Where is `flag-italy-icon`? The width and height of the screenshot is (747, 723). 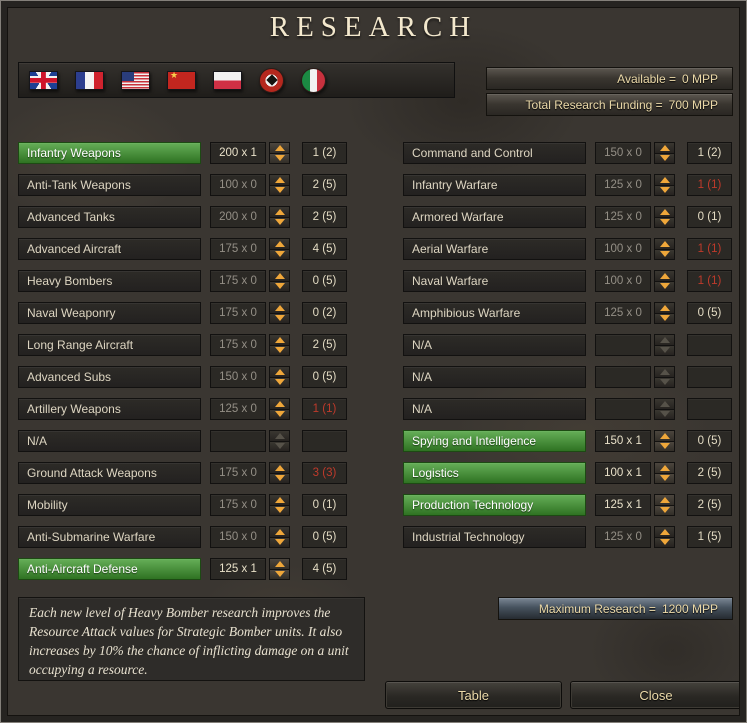
flag-italy-icon is located at coordinates (313, 80).